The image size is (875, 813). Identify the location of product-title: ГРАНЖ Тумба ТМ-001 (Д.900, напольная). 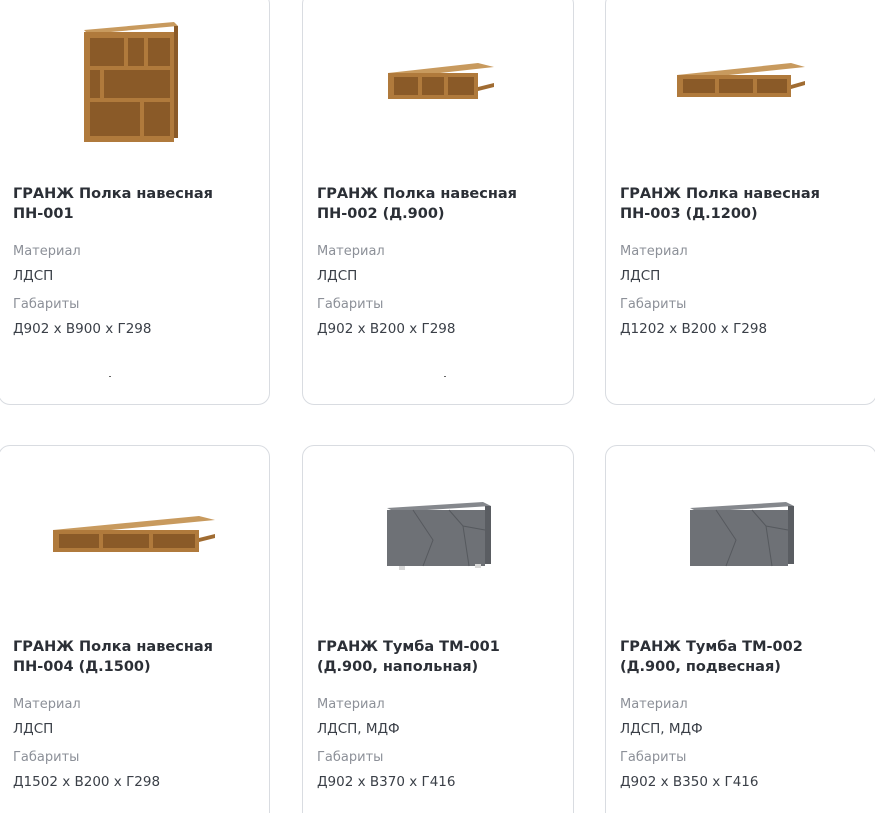
(438, 657).